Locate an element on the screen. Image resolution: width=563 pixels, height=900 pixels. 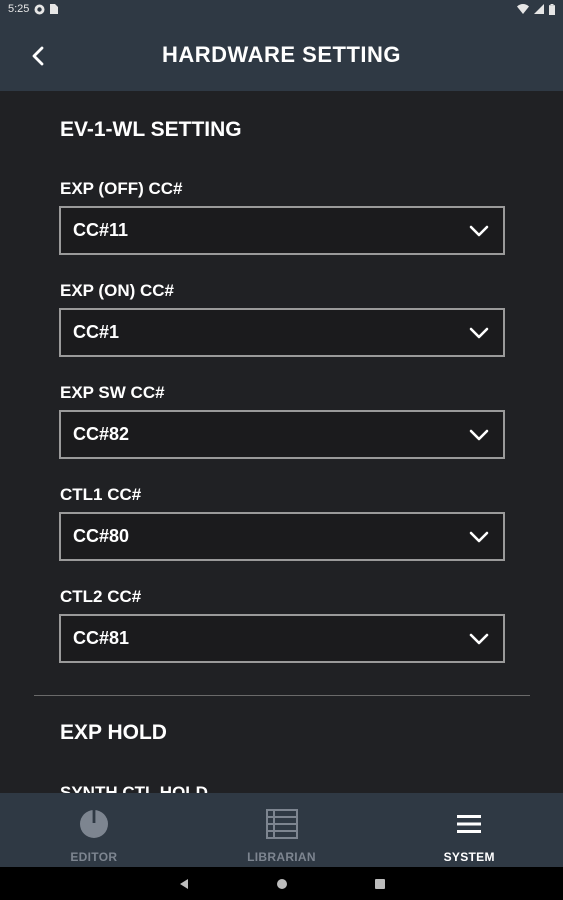
back-button is located at coordinates (38, 56).